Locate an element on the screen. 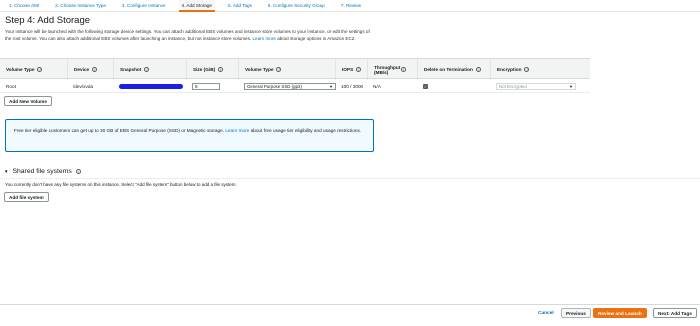 The image size is (700, 326). step-add-tags: 5. Add Tags is located at coordinates (240, 6).